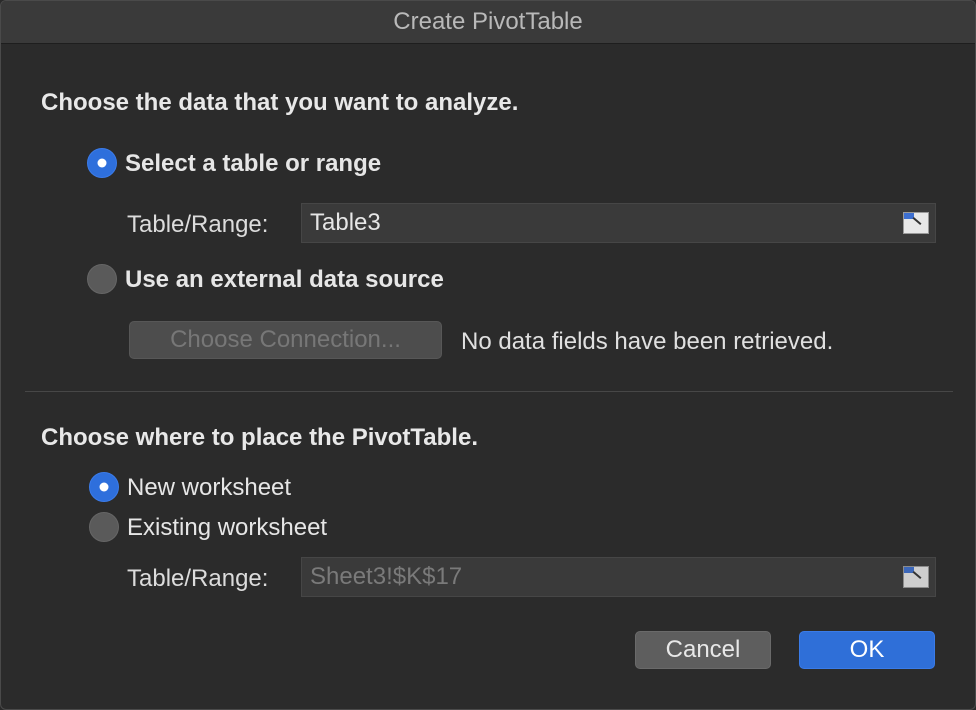  What do you see at coordinates (590, 223) in the screenshot?
I see `table-range-input` at bounding box center [590, 223].